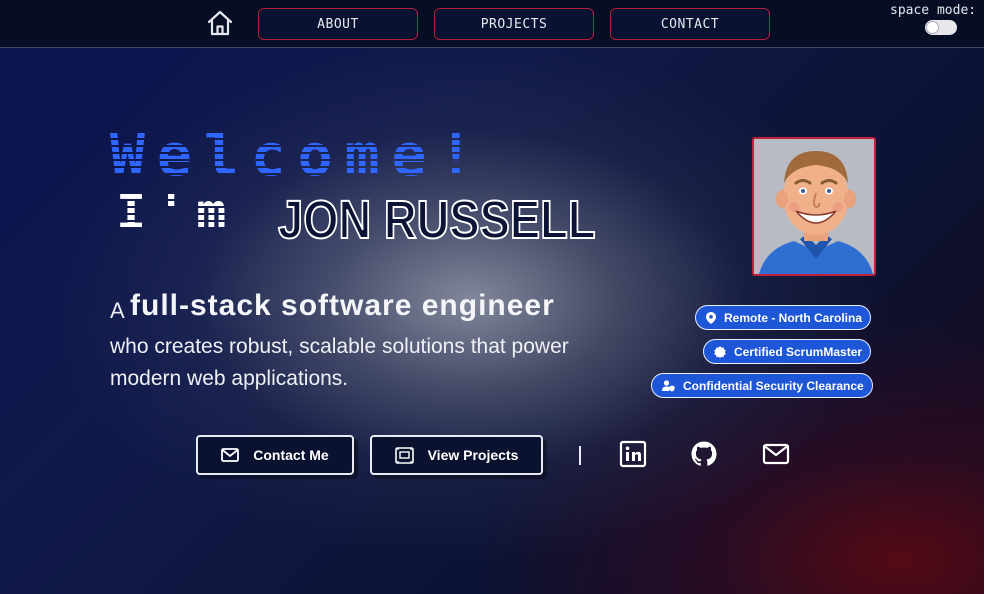  What do you see at coordinates (291, 455) in the screenshot?
I see `contact-me-label: Contact Me` at bounding box center [291, 455].